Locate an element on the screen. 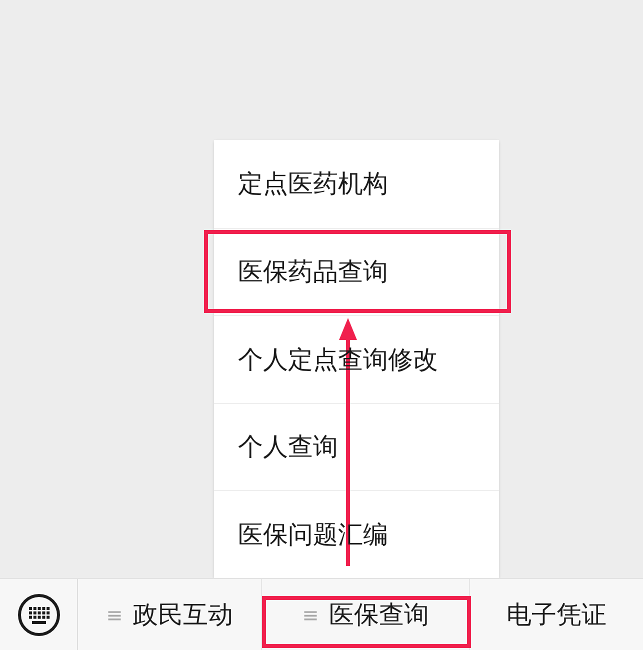 Image resolution: width=643 pixels, height=650 pixels. menu-tab: 电子凭证 is located at coordinates (556, 615).